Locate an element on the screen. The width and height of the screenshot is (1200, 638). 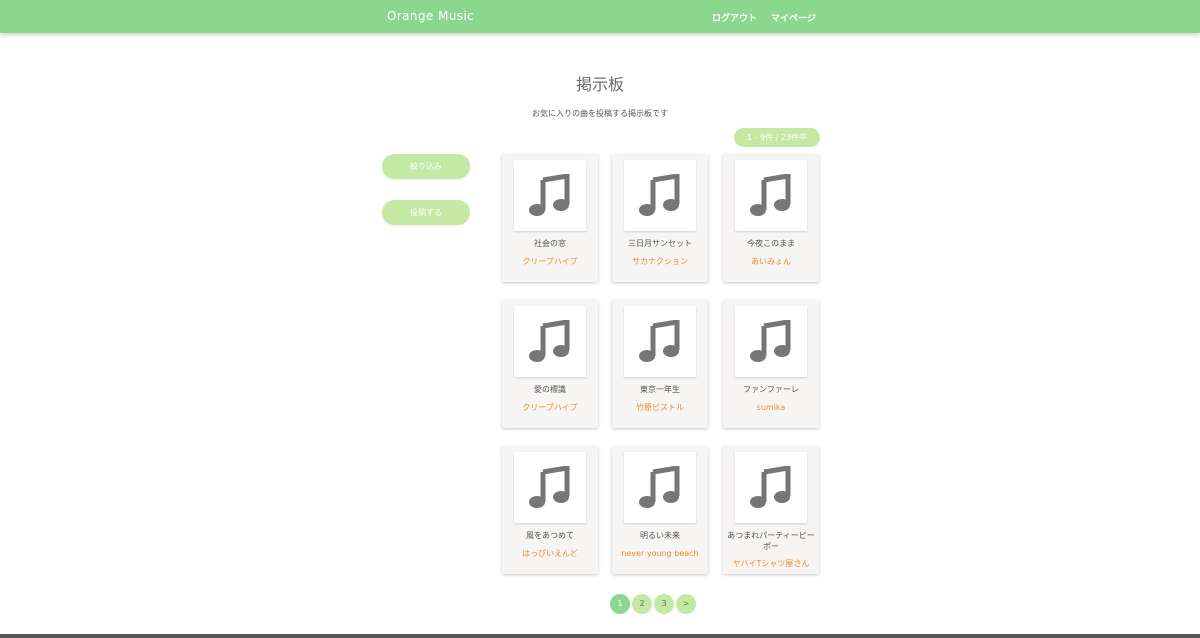
artist-name: はっぴいえんど is located at coordinates (550, 553).